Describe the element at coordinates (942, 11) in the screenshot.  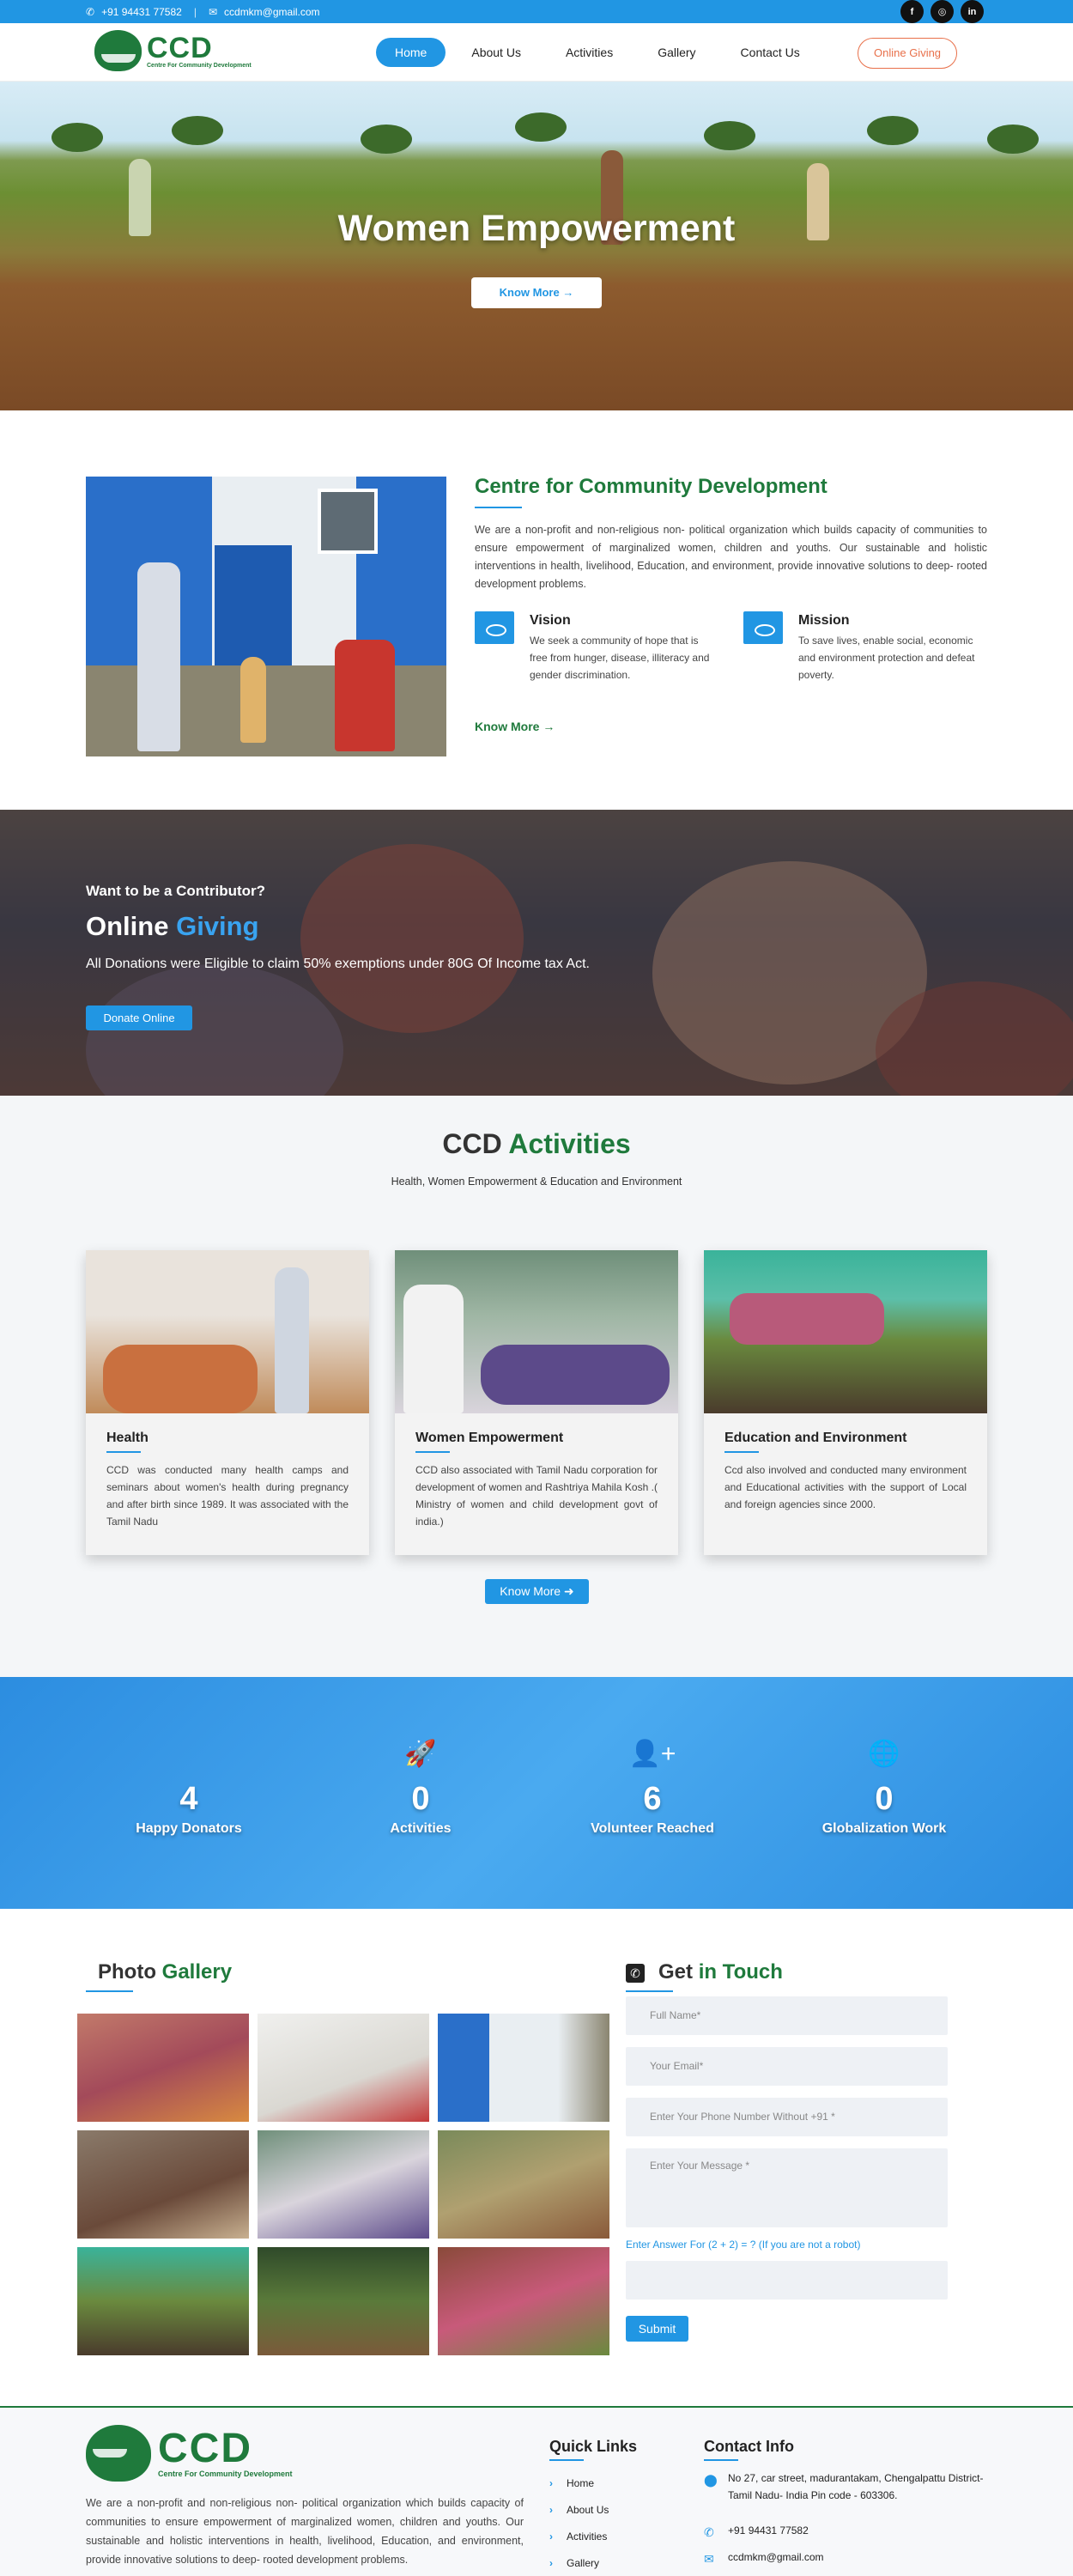
I see `instagram-icon: ◎` at that location.